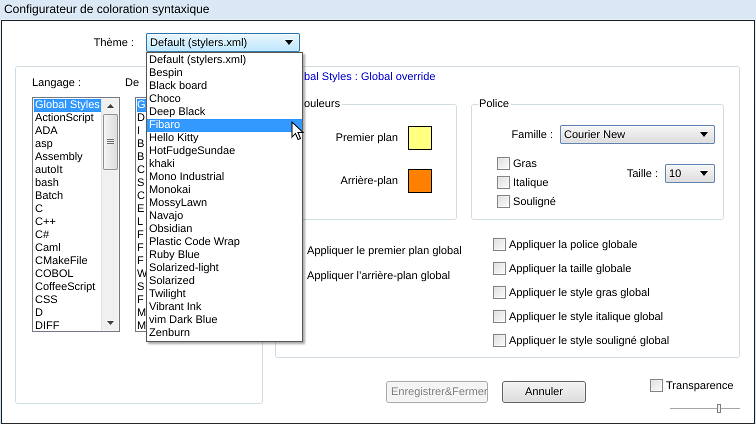 Image resolution: width=756 pixels, height=424 pixels. What do you see at coordinates (107, 9) in the screenshot?
I see `window-title: Configurateur de coloration syntaxique` at bounding box center [107, 9].